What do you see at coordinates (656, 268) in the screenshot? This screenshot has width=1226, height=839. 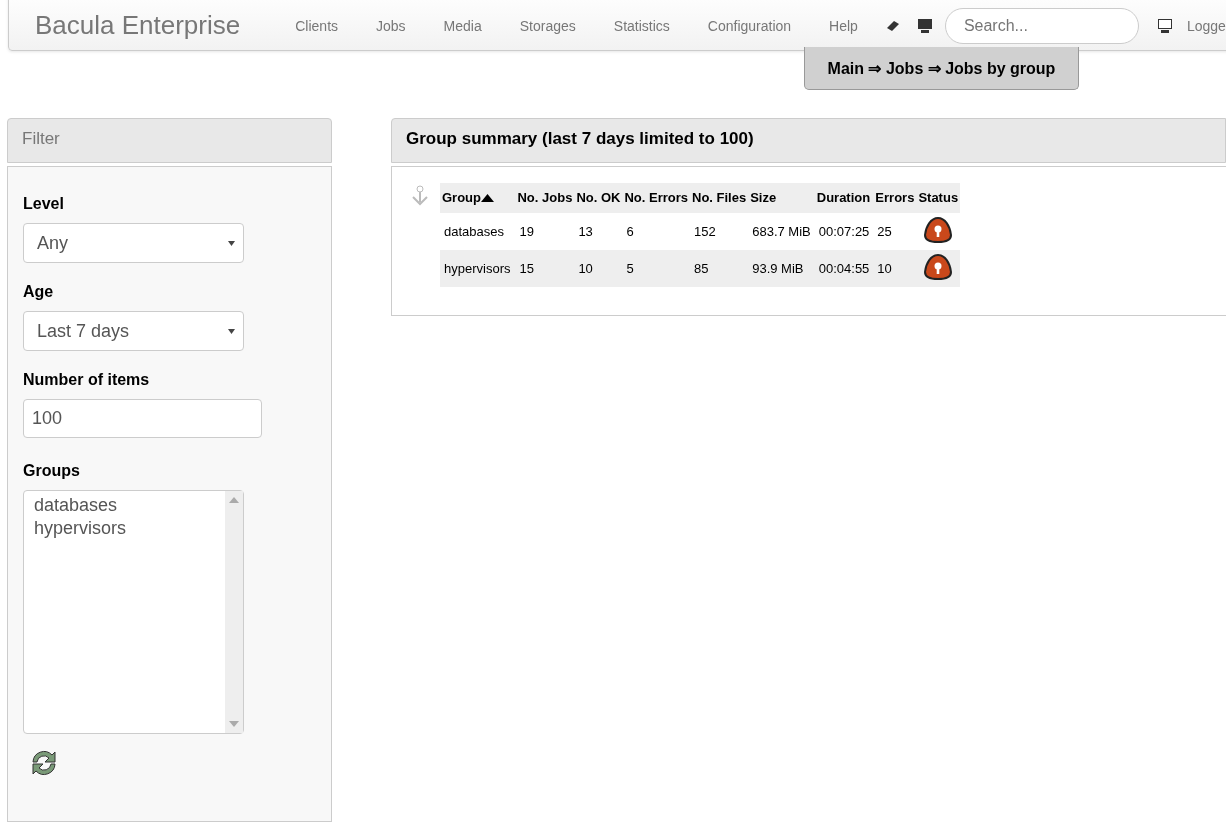 I see `table-cell: 5` at bounding box center [656, 268].